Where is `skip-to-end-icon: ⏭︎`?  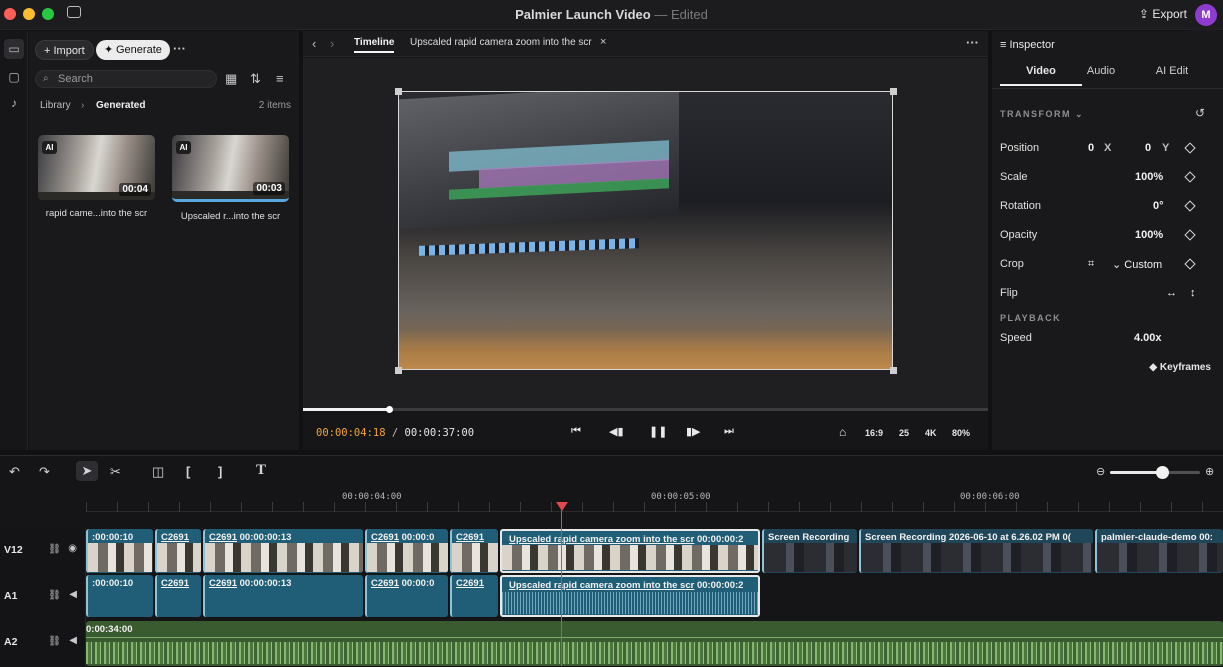
skip-to-end-icon: ⏭︎ is located at coordinates (729, 431).